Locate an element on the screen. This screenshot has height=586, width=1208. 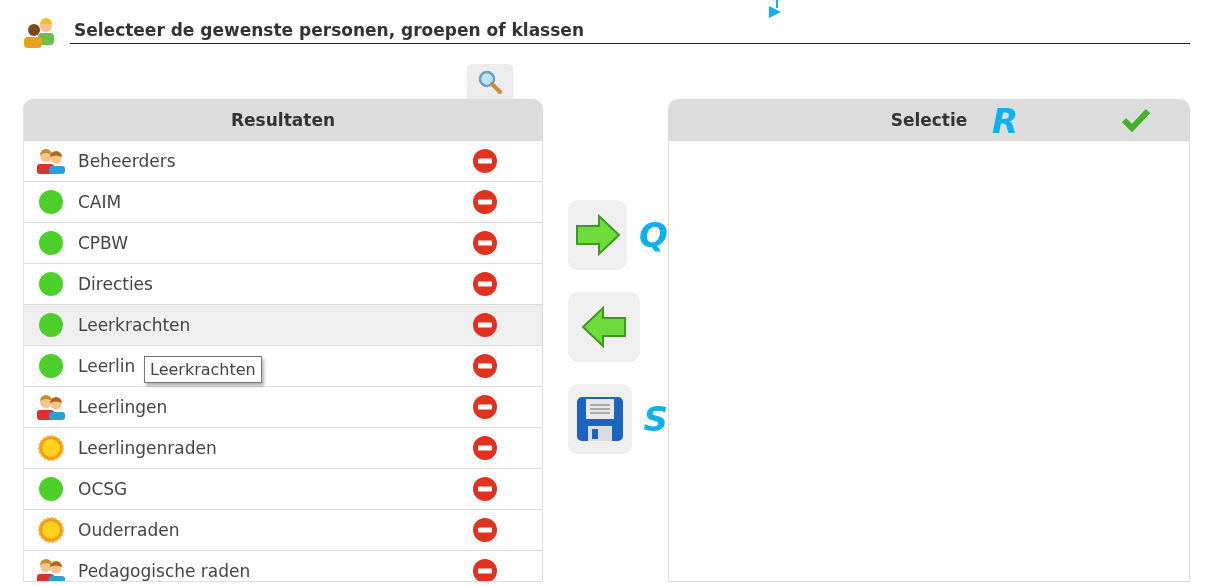
annotation-letter: S is located at coordinates (655, 419).